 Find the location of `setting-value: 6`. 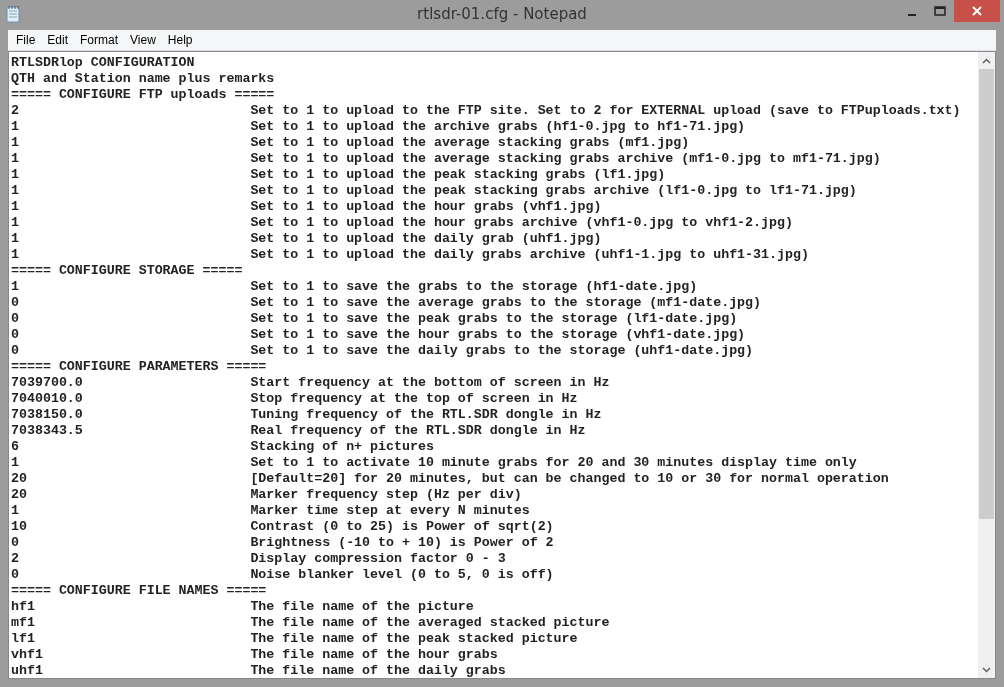

setting-value: 6 is located at coordinates (15, 446).